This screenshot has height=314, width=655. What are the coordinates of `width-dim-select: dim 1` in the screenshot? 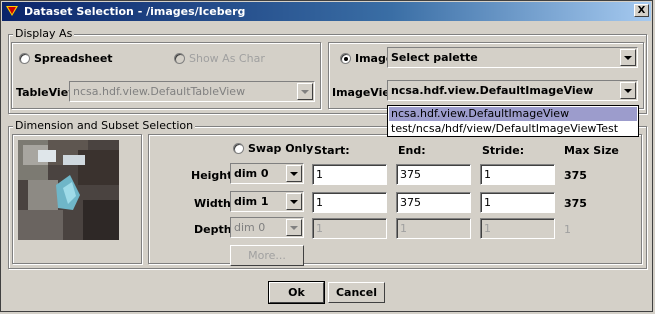 It's located at (267, 201).